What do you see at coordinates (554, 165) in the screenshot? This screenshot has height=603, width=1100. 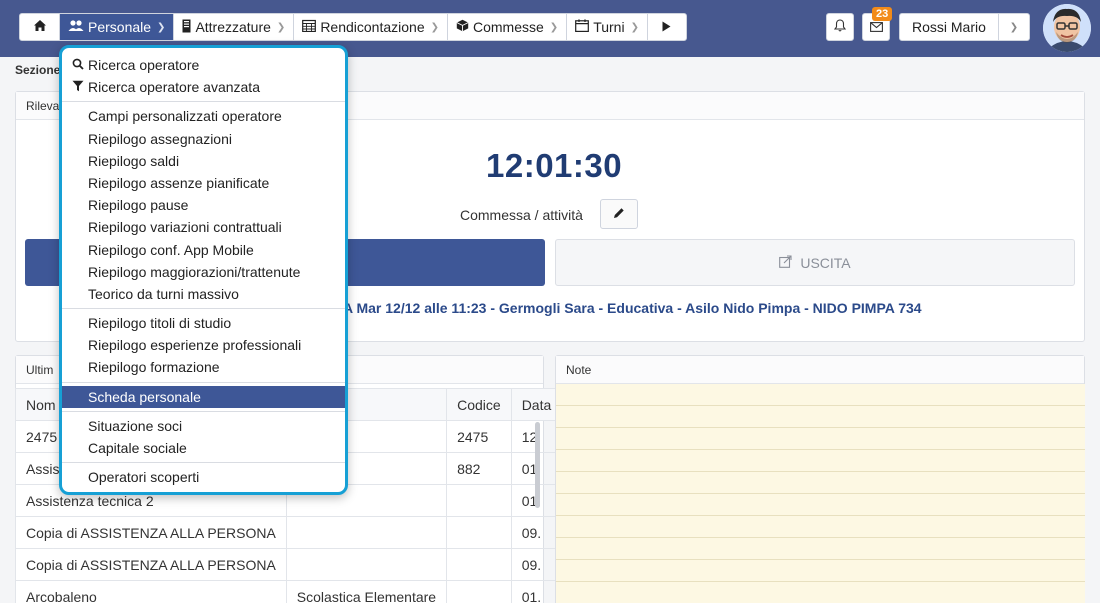 I see `clock-display: 12:01:30` at bounding box center [554, 165].